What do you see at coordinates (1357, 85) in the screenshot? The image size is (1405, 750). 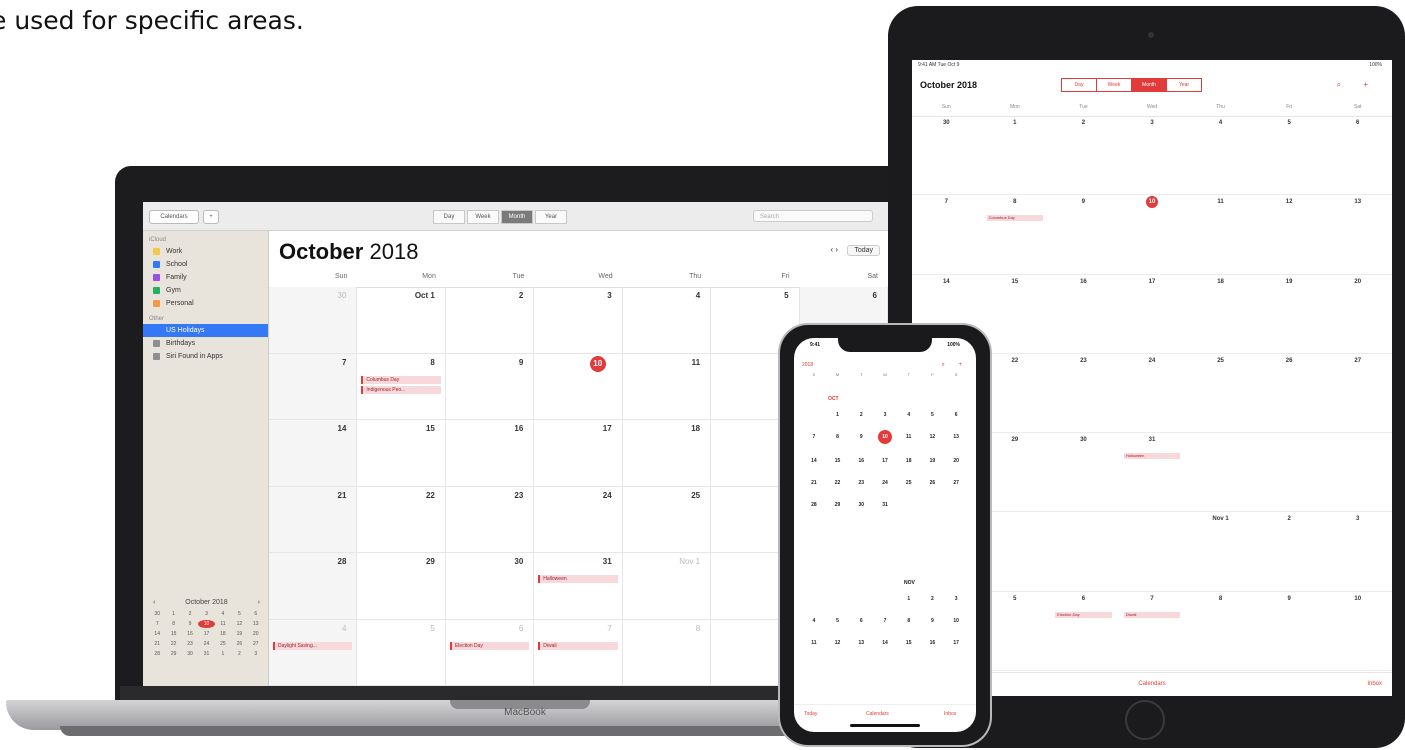 I see `ipad-toolbar-icons: ⌕ +` at bounding box center [1357, 85].